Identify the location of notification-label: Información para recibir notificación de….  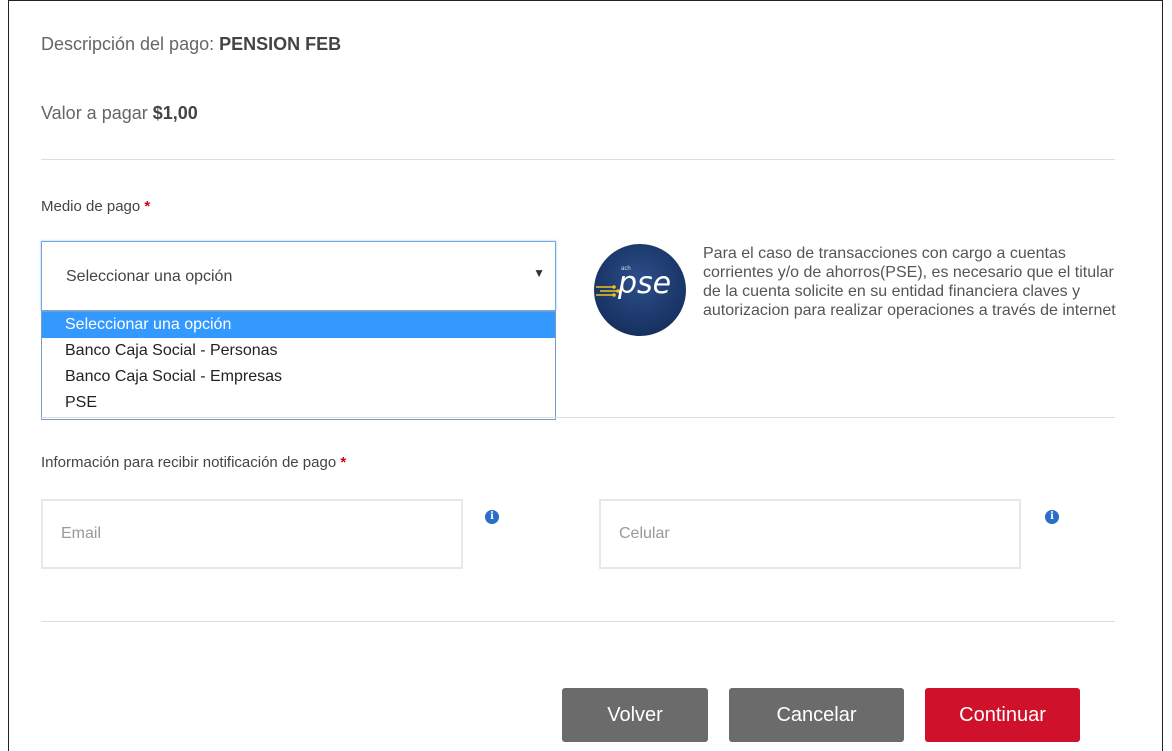
(193, 462).